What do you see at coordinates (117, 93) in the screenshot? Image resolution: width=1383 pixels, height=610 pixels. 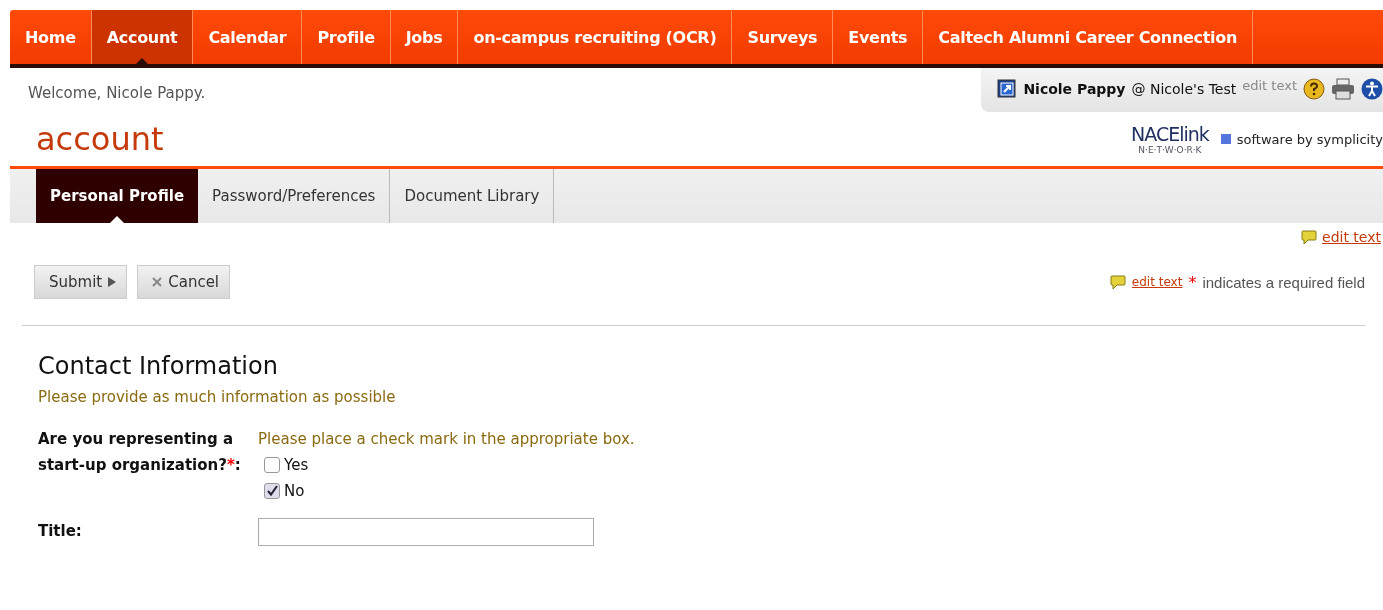 I see `welcome-text: Welcome, Nicole Pappy.` at bounding box center [117, 93].